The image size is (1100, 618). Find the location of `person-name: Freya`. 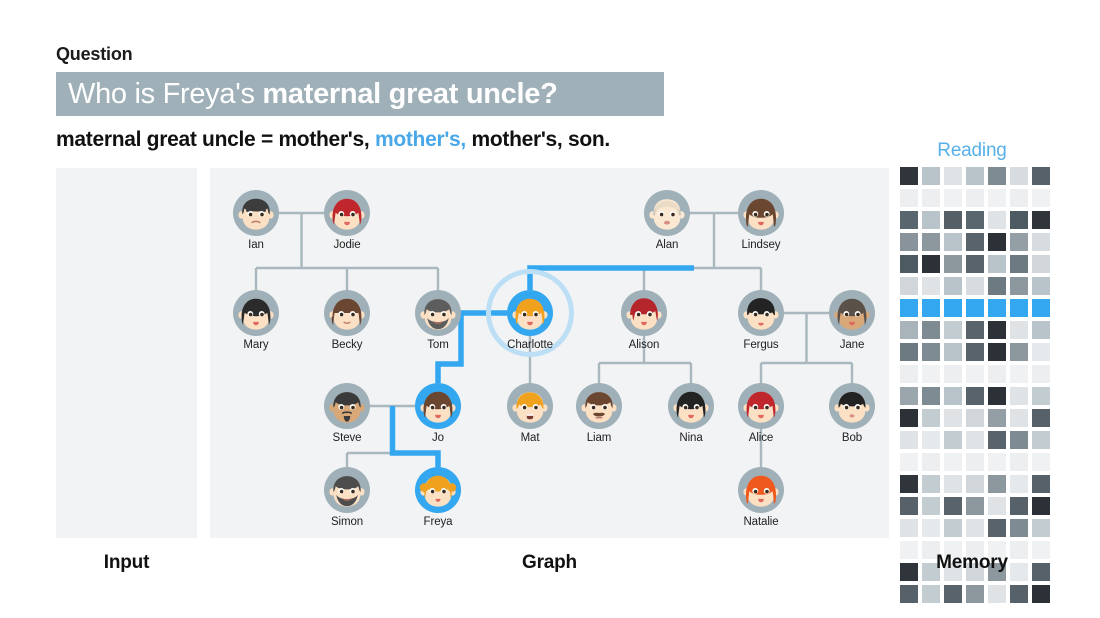

person-name: Freya is located at coordinates (438, 522).